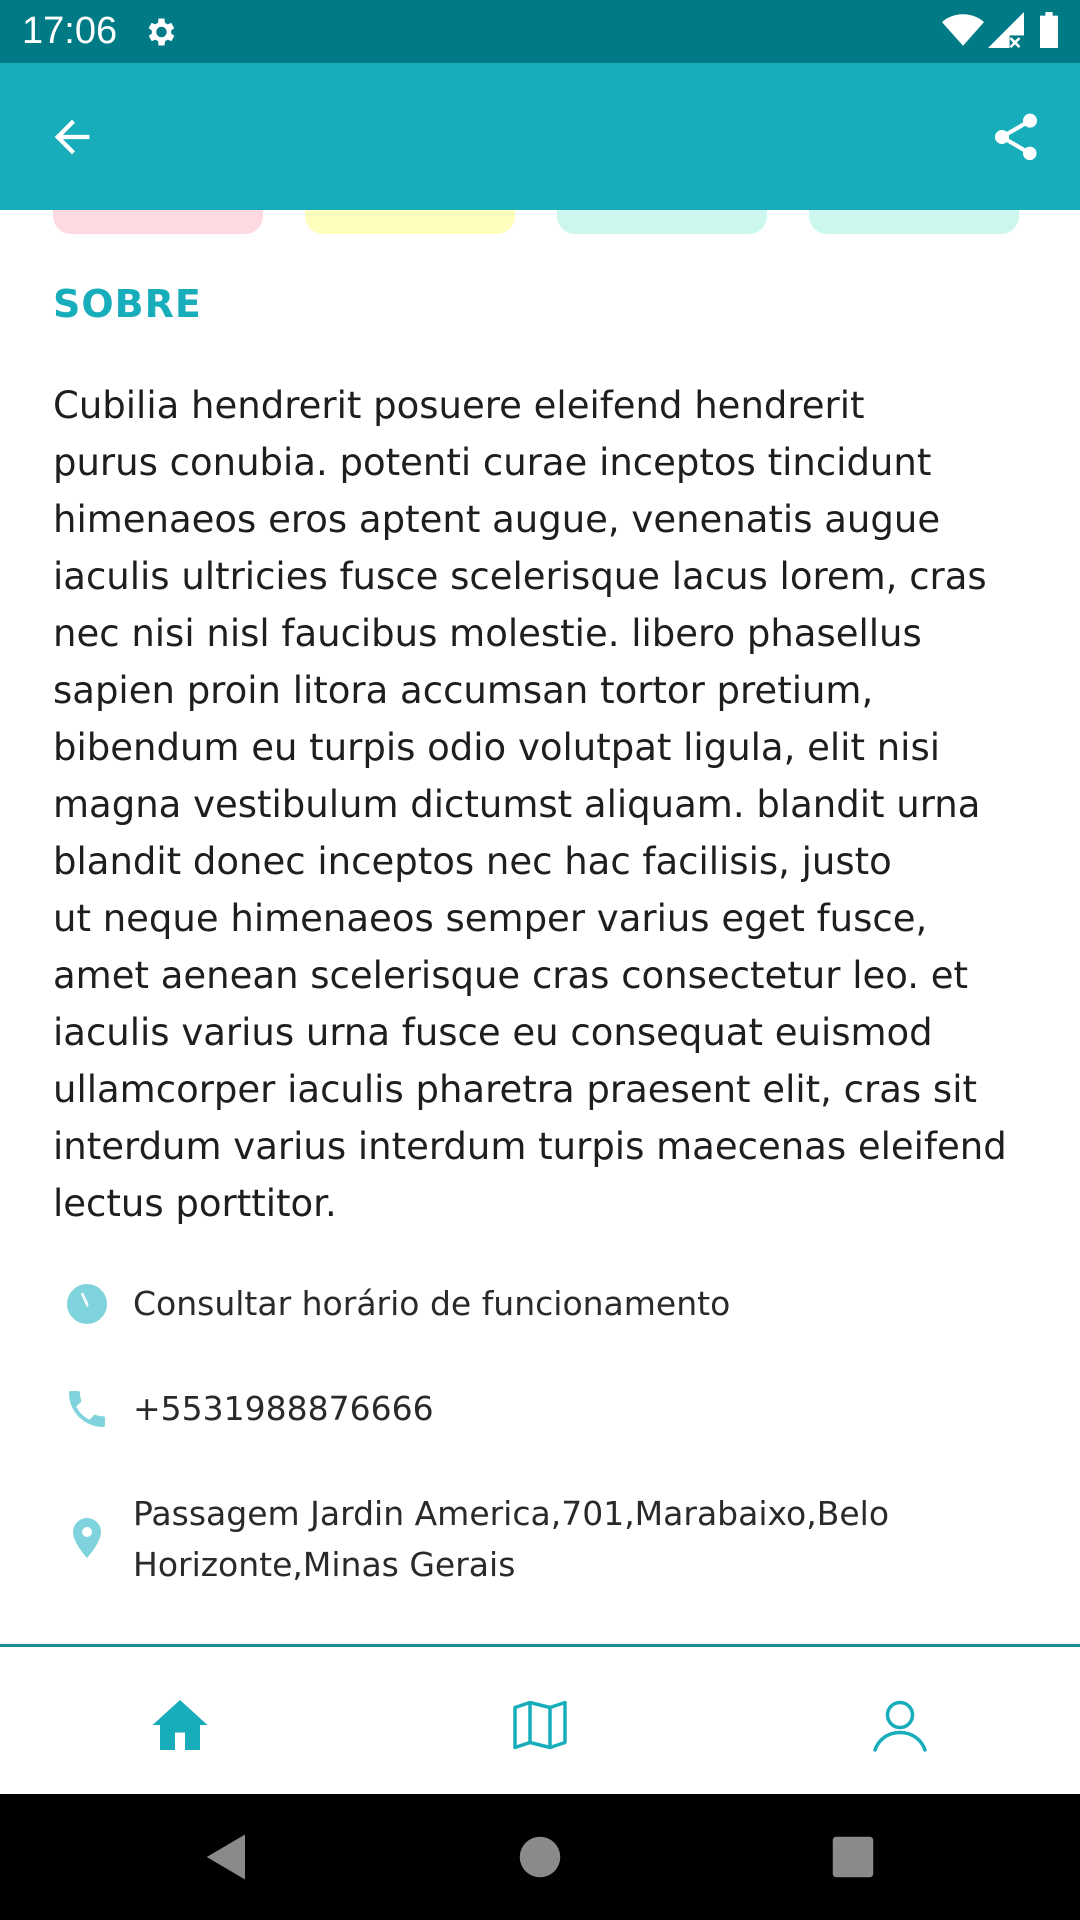  Describe the element at coordinates (195, 1203) in the screenshot. I see `about-line: lectus porttitor.` at that location.